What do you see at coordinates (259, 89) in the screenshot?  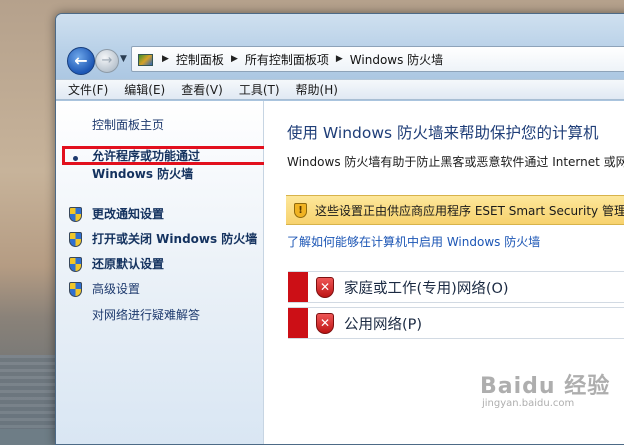 I see `menu-tools: 工具(T)` at bounding box center [259, 89].